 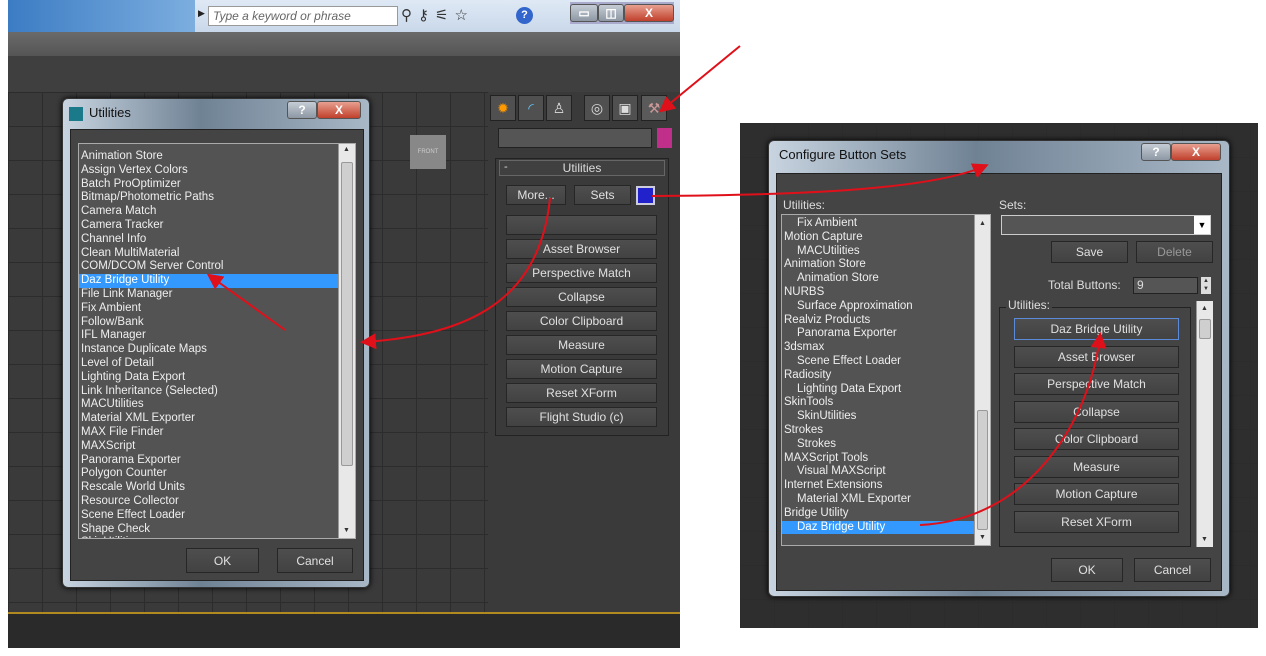 What do you see at coordinates (209, 198) in the screenshot?
I see `list-item: Bitmap/Photometric Paths` at bounding box center [209, 198].